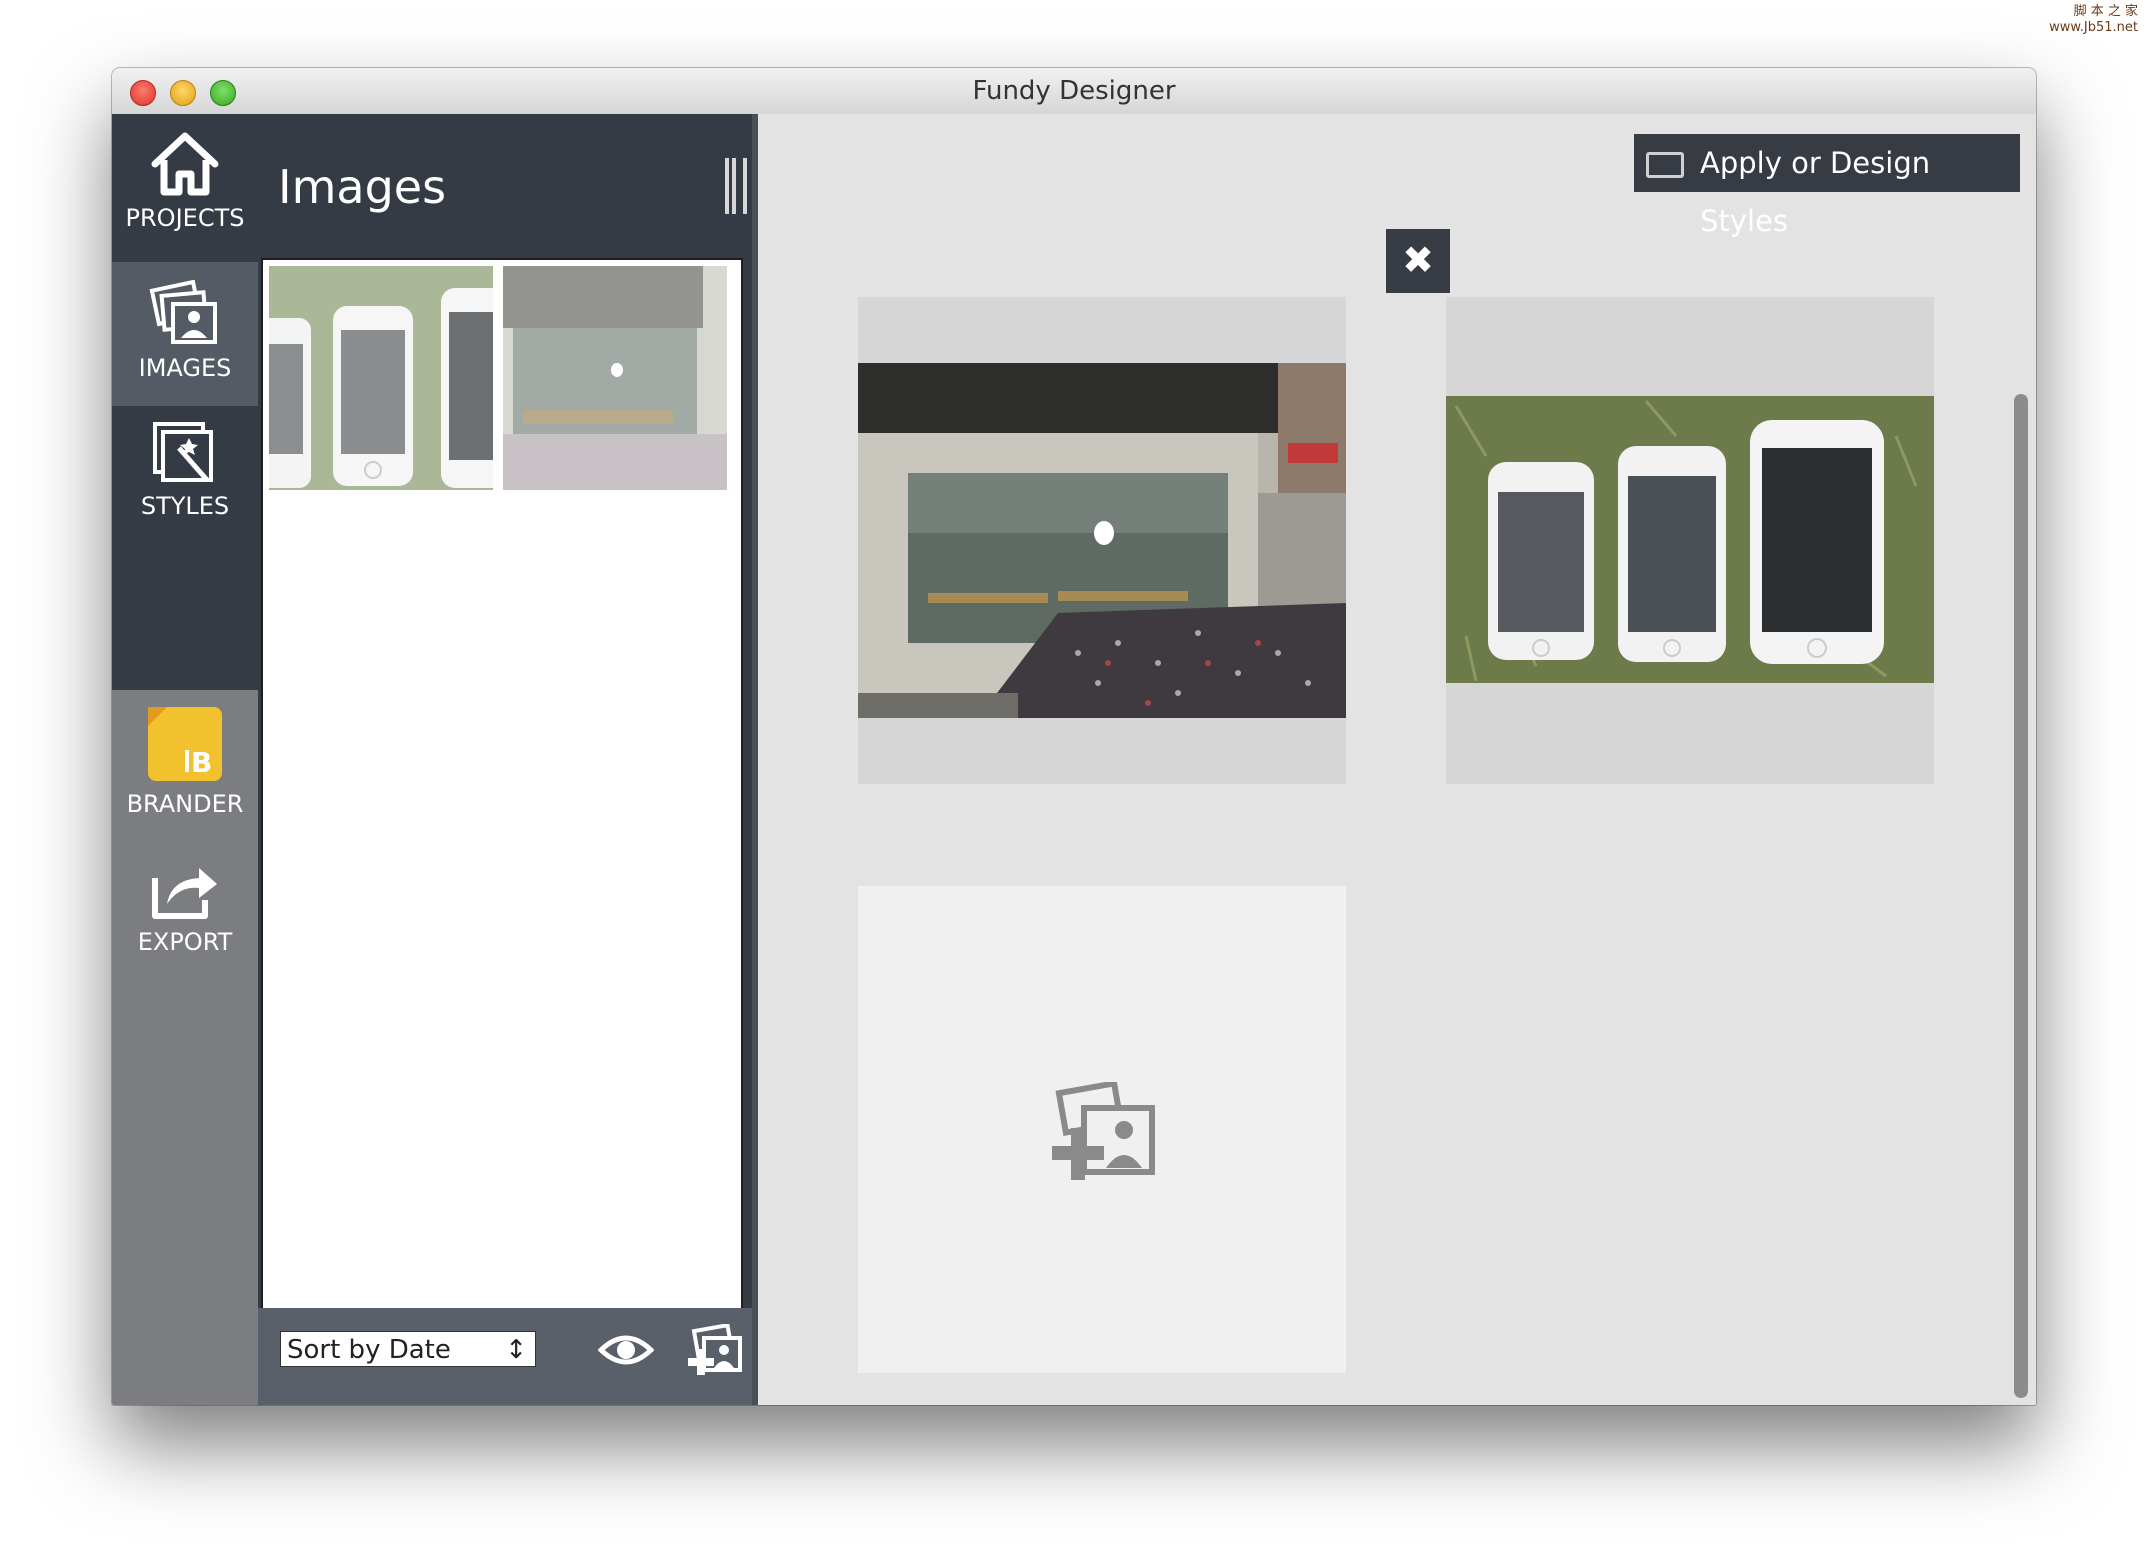 This screenshot has height=1562, width=2148. I want to click on watermark-line2: www.Jb51.net, so click(2093, 27).